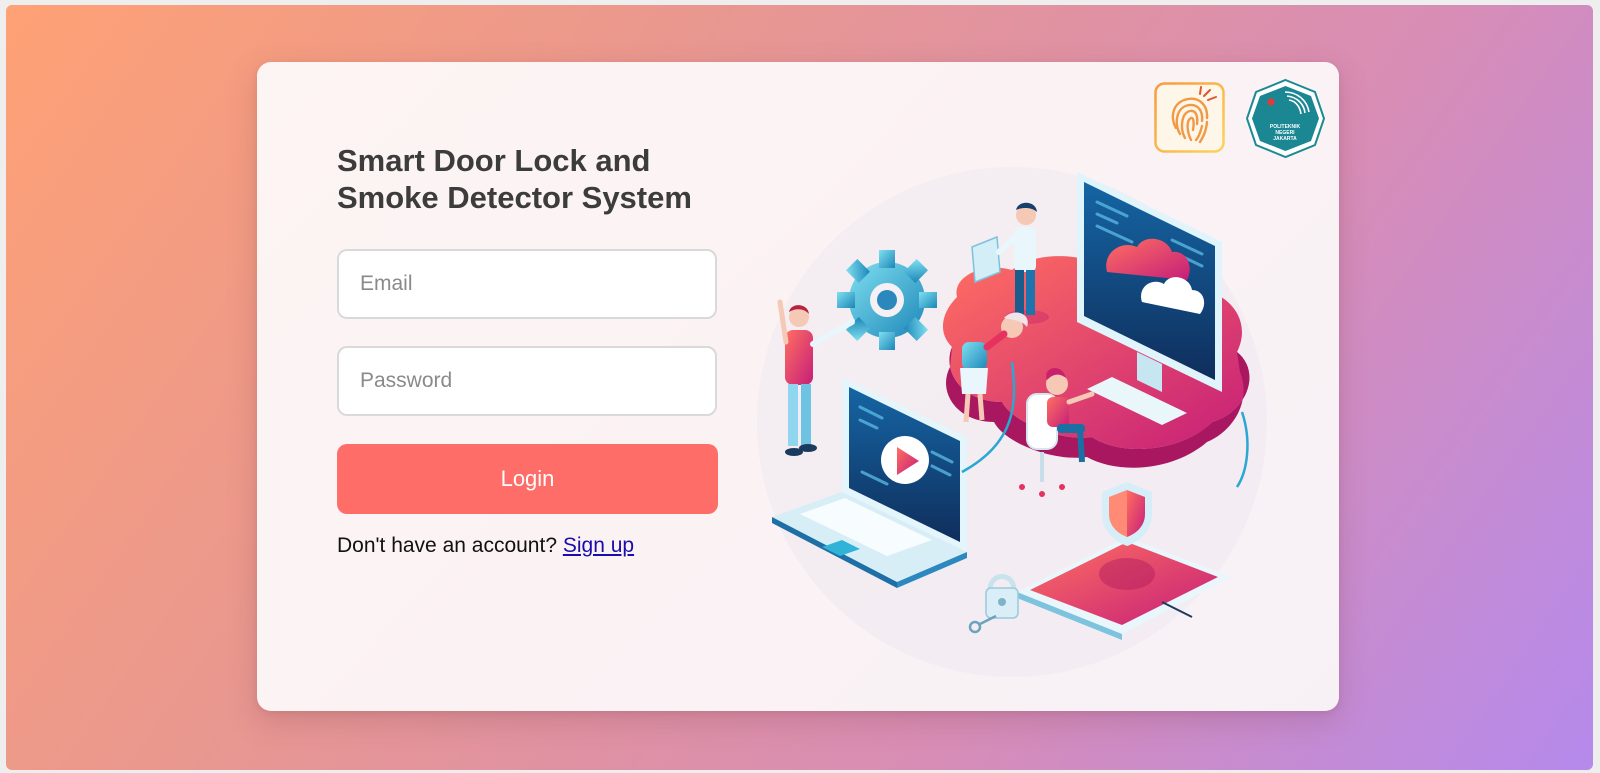 The height and width of the screenshot is (773, 1600). What do you see at coordinates (527, 381) in the screenshot?
I see `password-field` at bounding box center [527, 381].